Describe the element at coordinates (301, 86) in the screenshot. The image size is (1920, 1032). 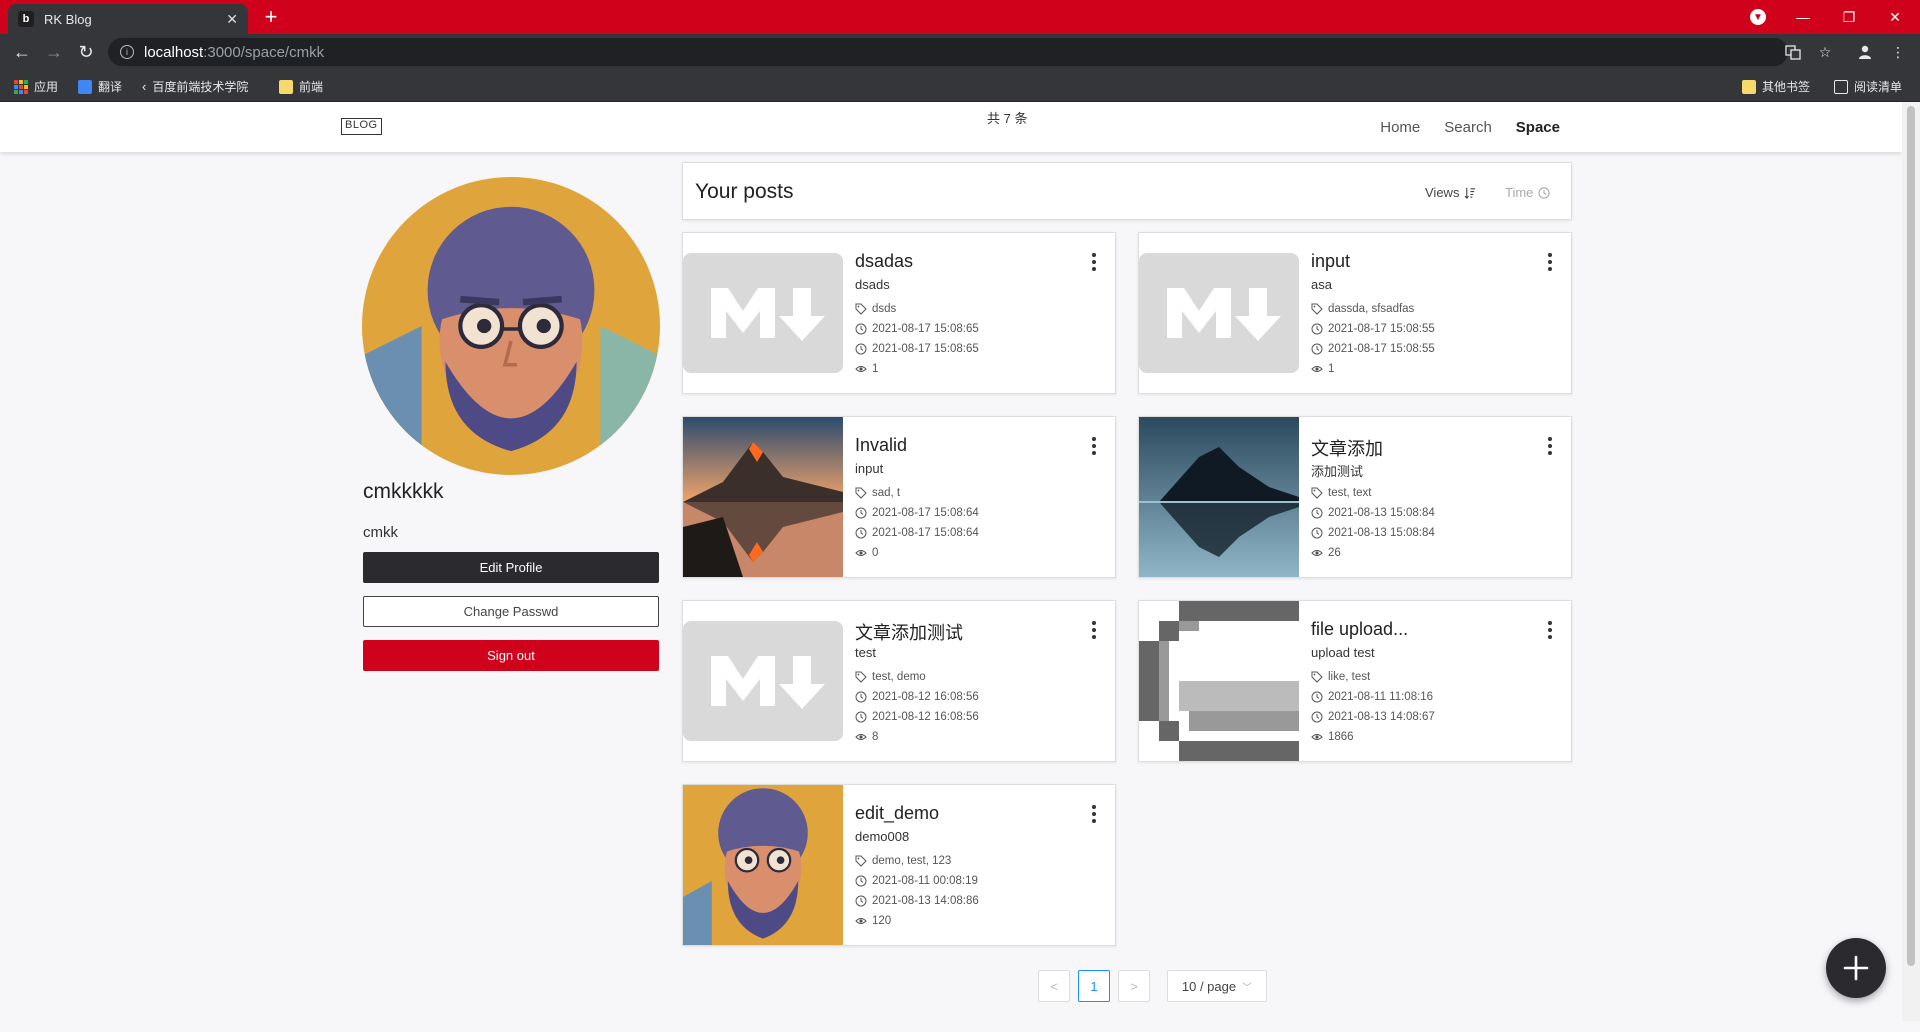
I see `bookmark-folder-frontend: 前端` at that location.